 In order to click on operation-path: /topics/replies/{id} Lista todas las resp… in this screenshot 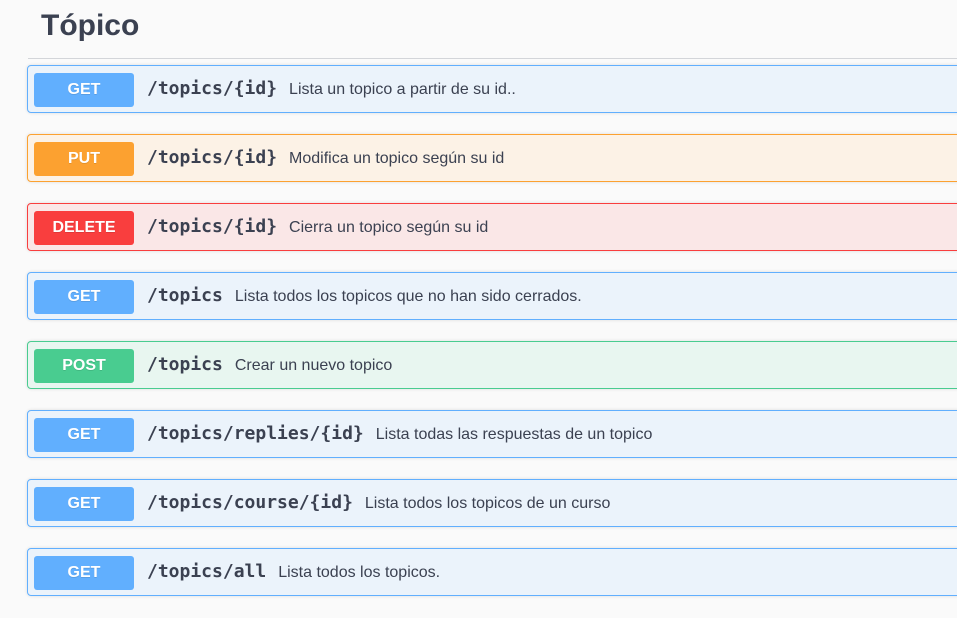, I will do `click(400, 433)`.